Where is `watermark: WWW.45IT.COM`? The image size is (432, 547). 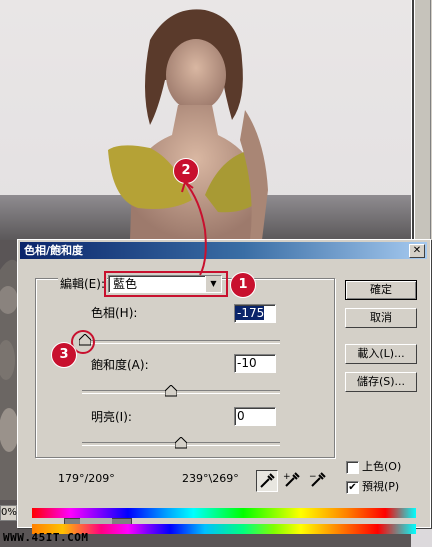 watermark: WWW.45IT.COM is located at coordinates (46, 537).